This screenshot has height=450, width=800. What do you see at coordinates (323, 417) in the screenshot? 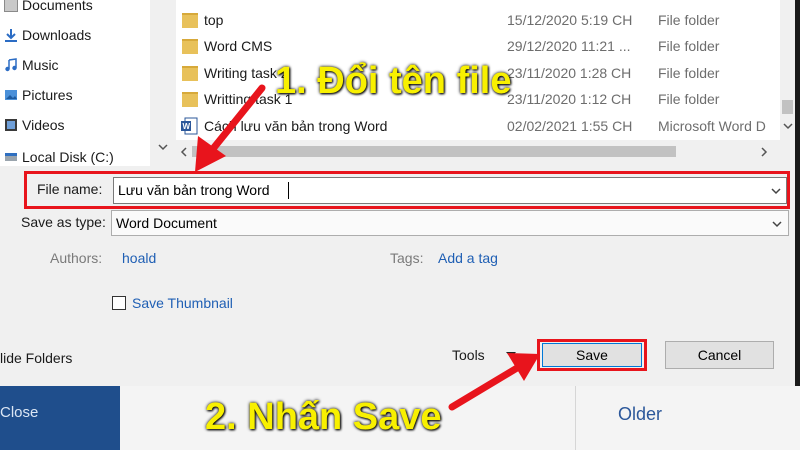
I see `annotation-step-2: 2. Nhấn Save` at bounding box center [323, 417].